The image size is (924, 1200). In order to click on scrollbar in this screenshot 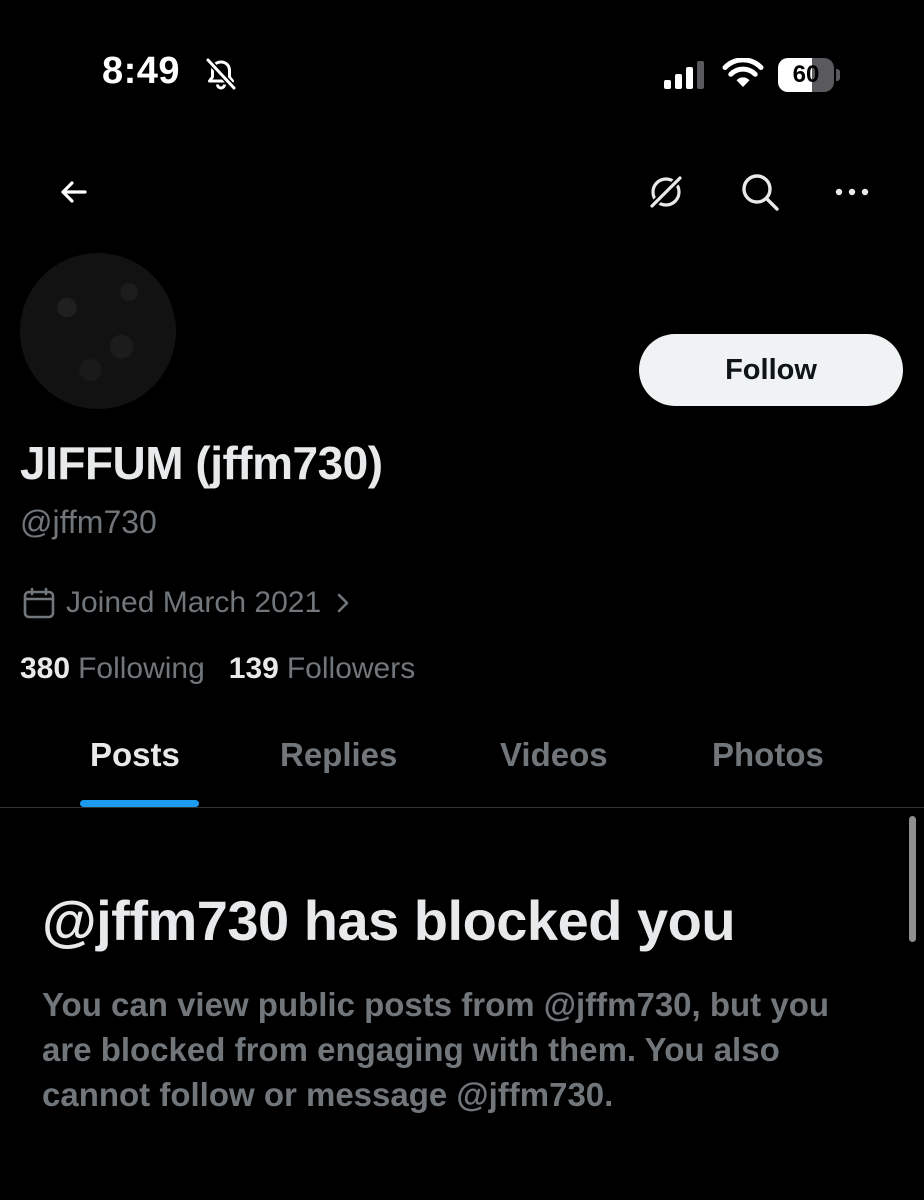, I will do `click(912, 879)`.